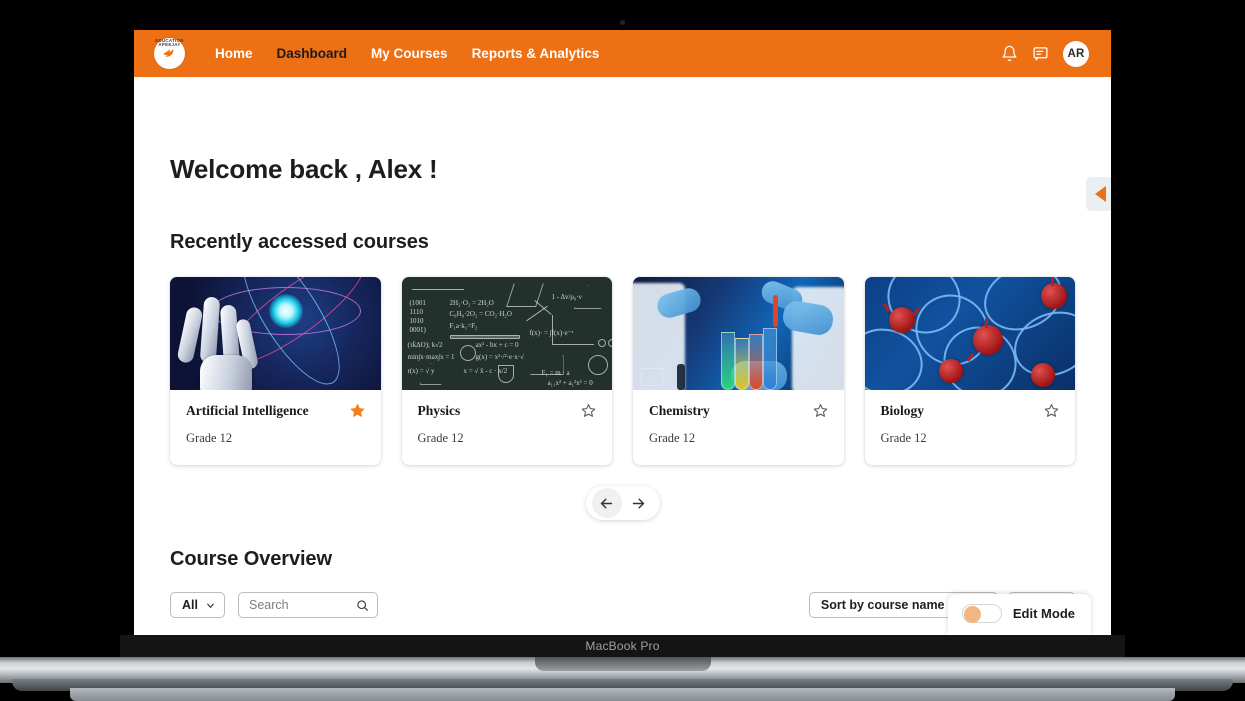  I want to click on user-avatar: AR, so click(1076, 53).